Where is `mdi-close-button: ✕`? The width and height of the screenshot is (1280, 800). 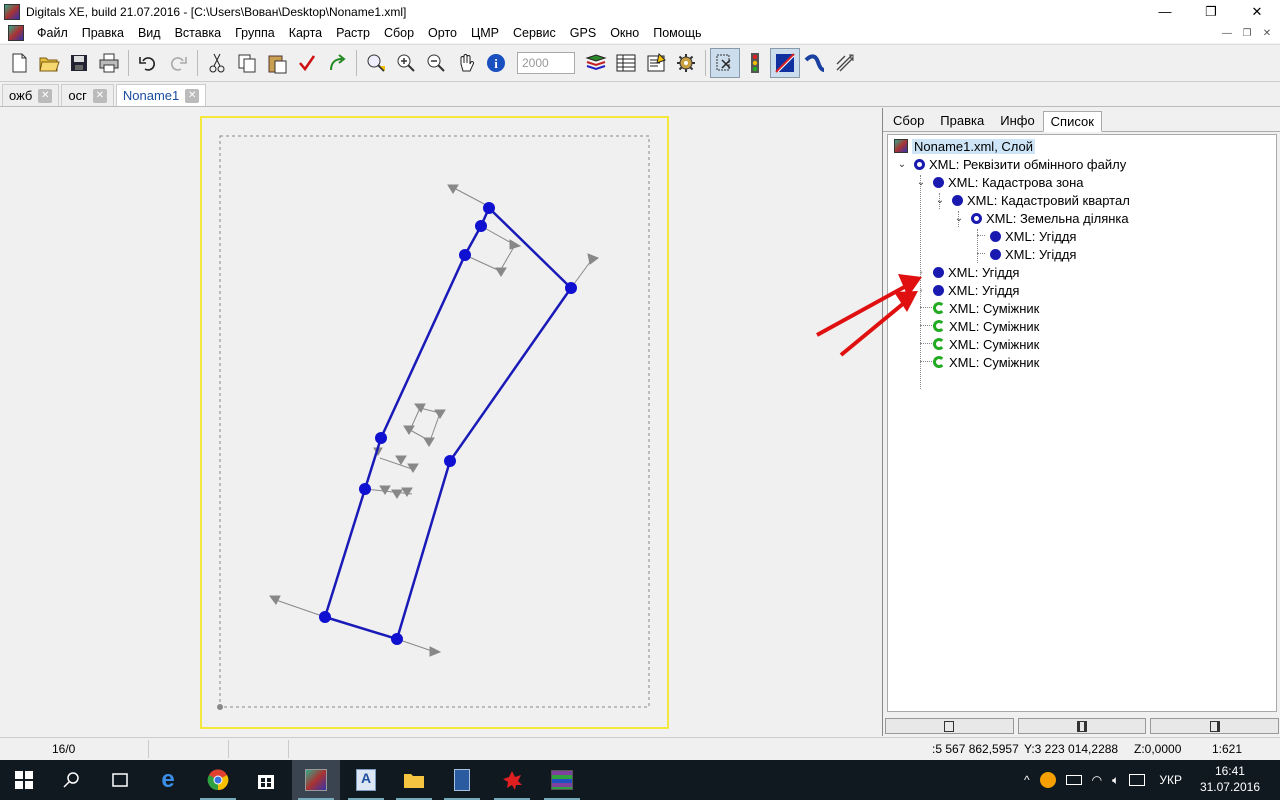
mdi-close-button: ✕ is located at coordinates (1267, 33).